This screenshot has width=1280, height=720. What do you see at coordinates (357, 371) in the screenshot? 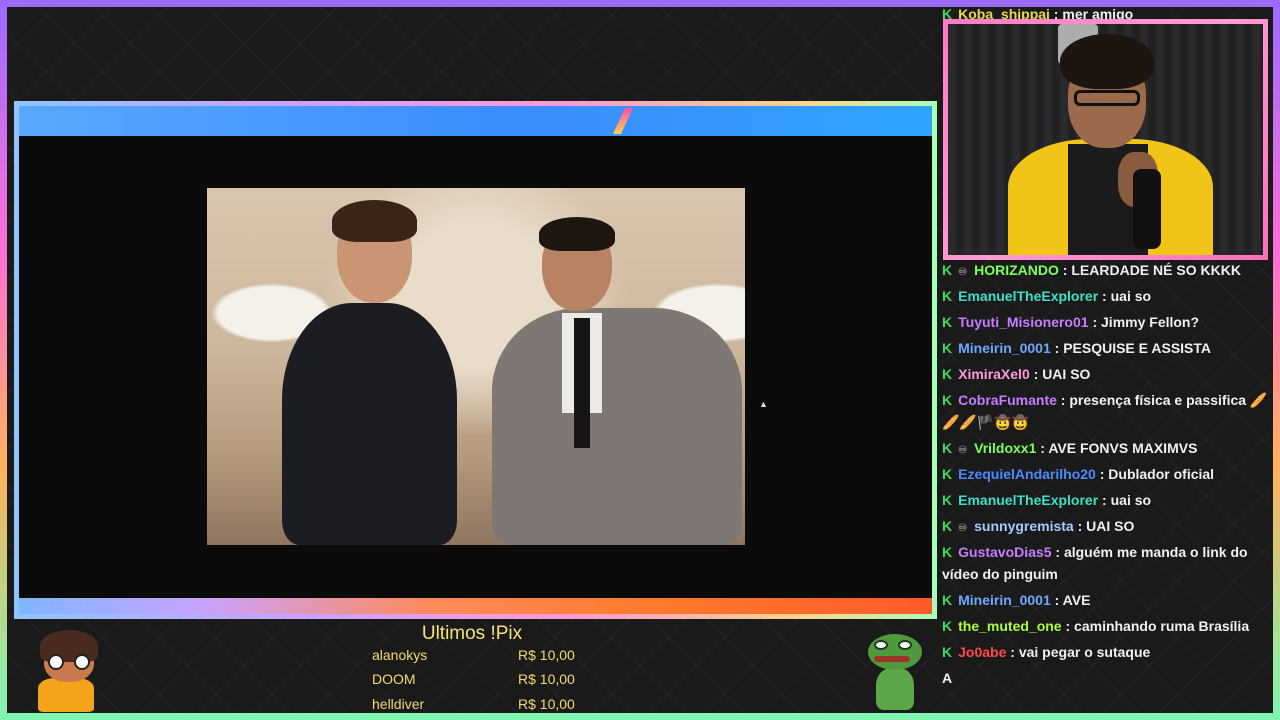
I see `person-left` at bounding box center [357, 371].